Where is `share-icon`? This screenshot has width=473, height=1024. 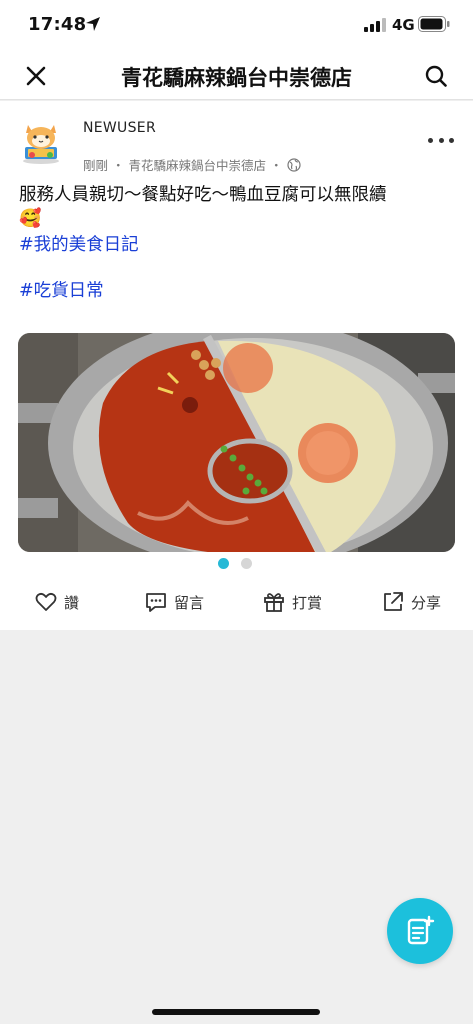
share-icon is located at coordinates (393, 601).